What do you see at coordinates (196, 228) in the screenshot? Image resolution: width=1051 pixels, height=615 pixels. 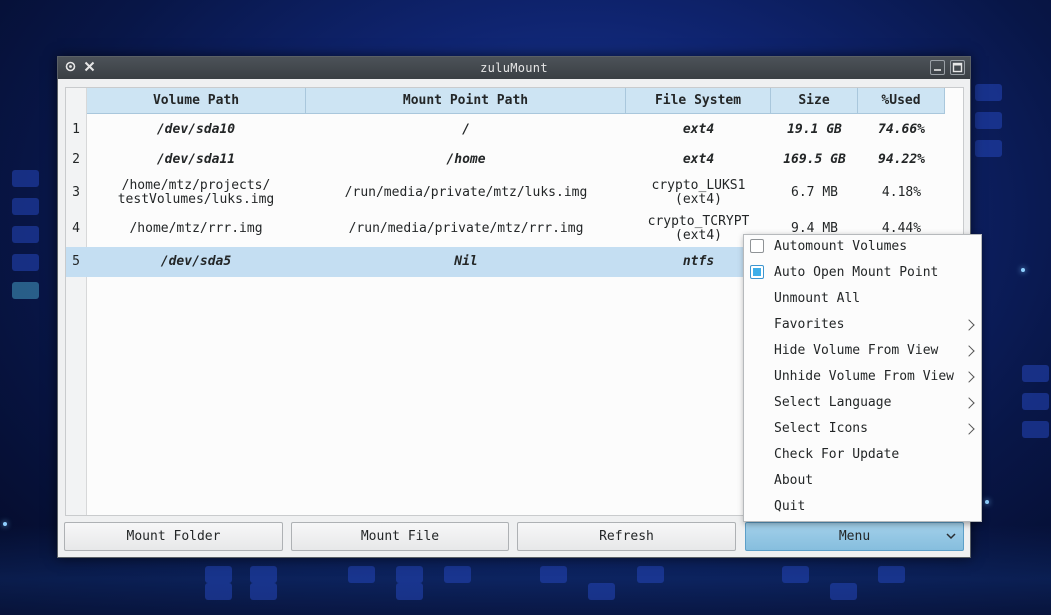 I see `volume-path-cell: /home/mtz/rrr.img` at bounding box center [196, 228].